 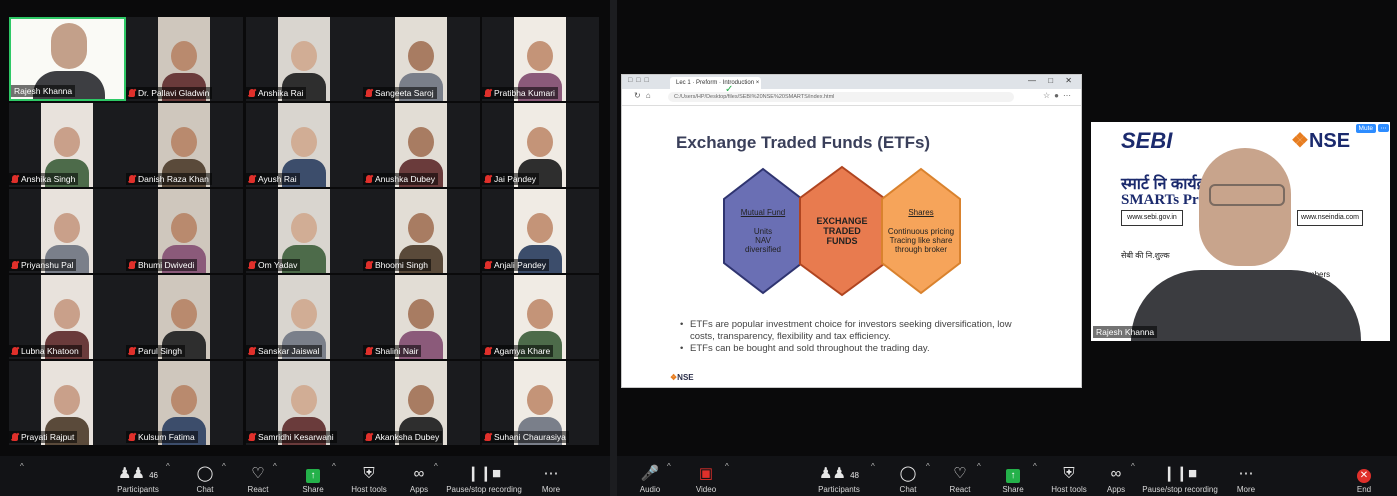 What do you see at coordinates (184, 317) in the screenshot?
I see `participant-tile: Parul Singh` at bounding box center [184, 317].